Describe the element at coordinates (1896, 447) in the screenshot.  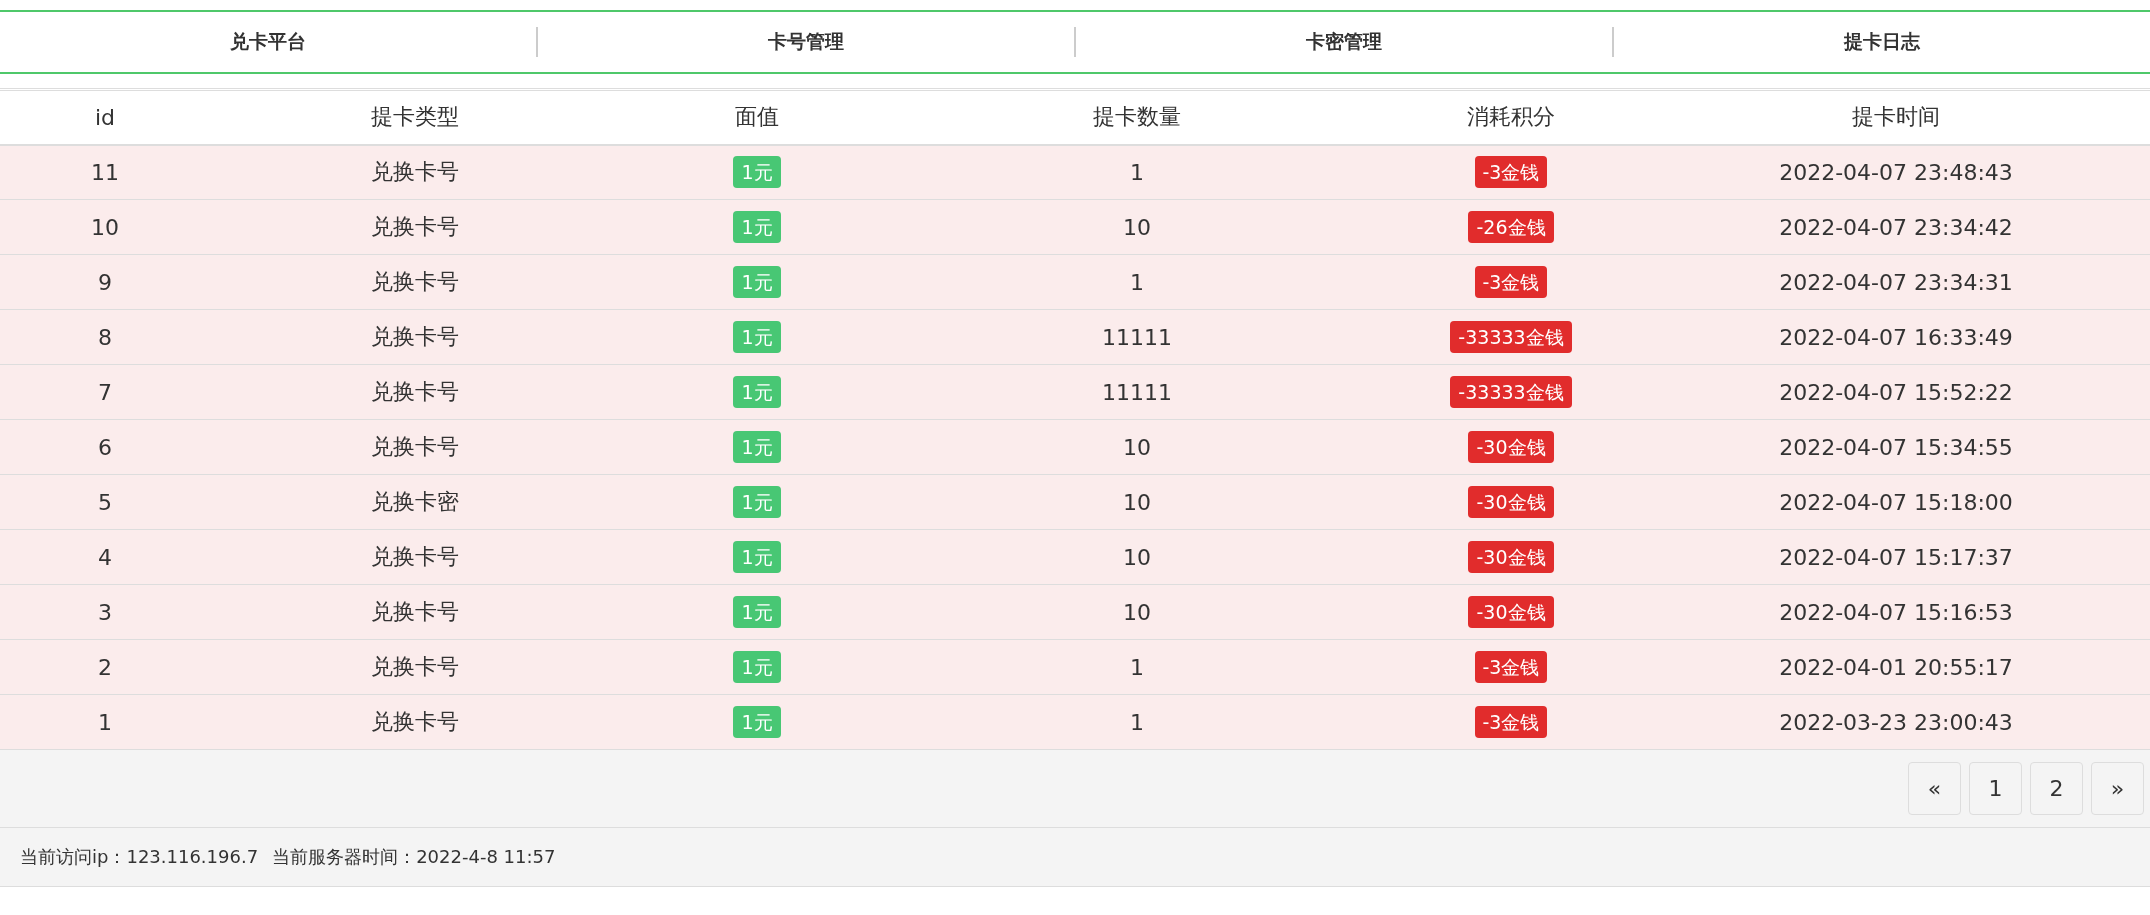
I see `table-cell: 2022-04-07 15:34:55` at that location.